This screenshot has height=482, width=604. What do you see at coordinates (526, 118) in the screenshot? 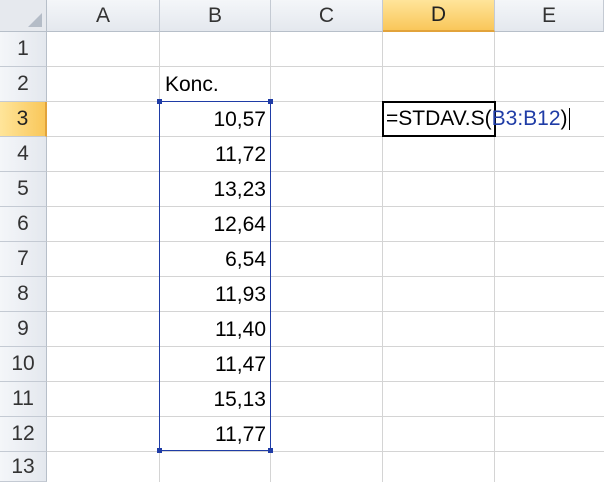
I see `formula-range-reference: B3:B12` at bounding box center [526, 118].